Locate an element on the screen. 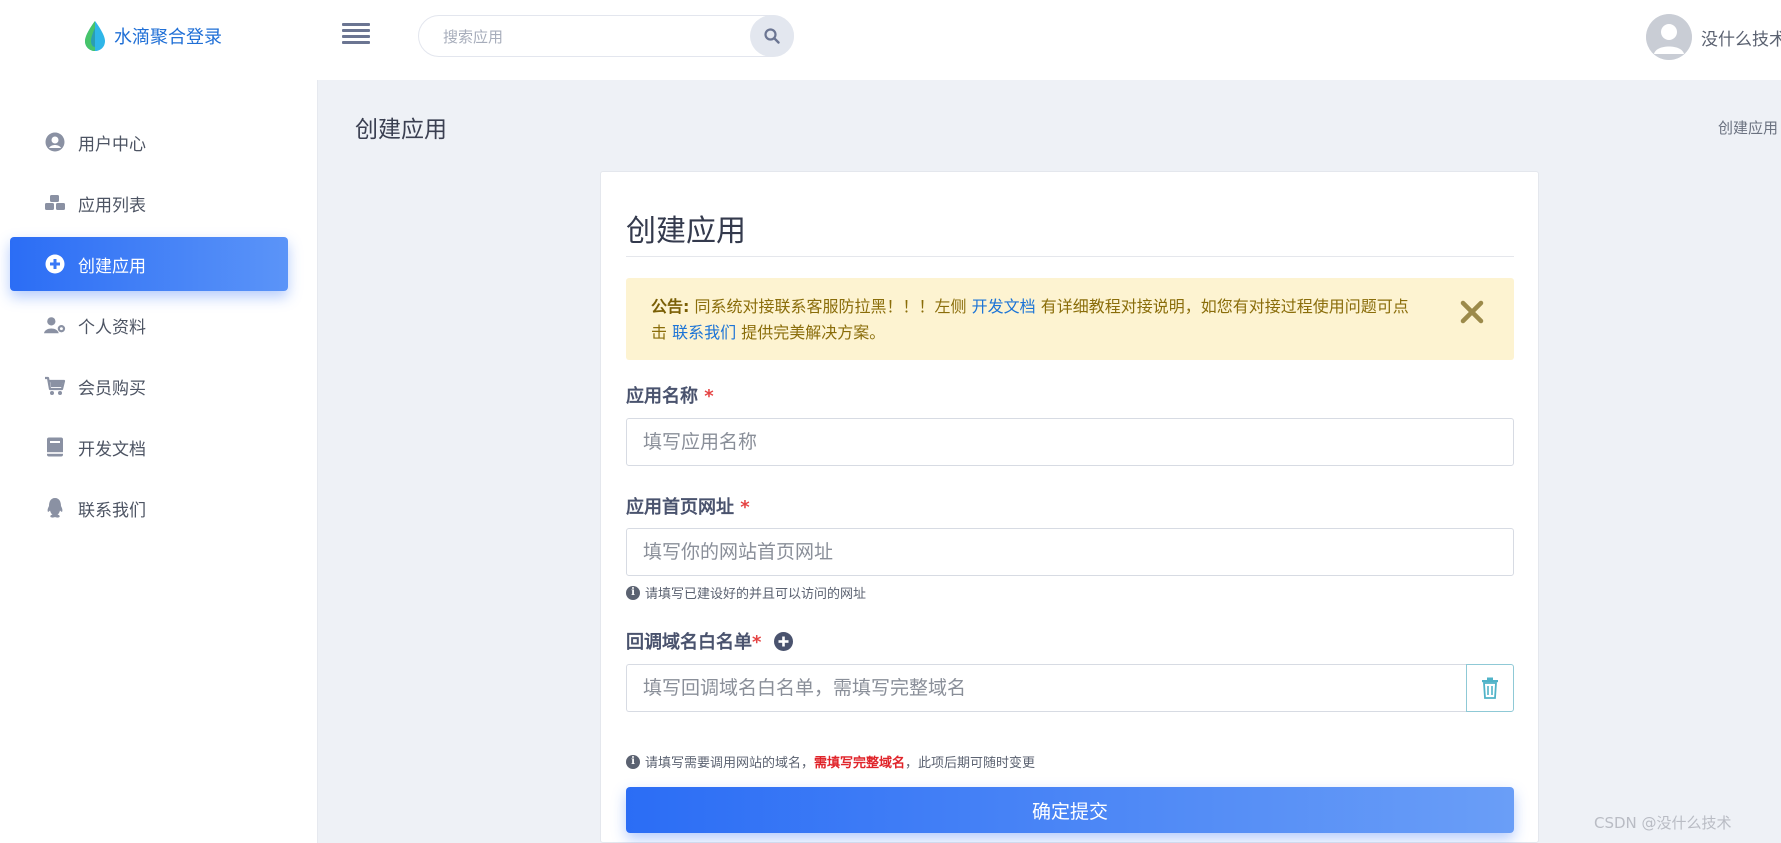  homepage-url-input is located at coordinates (1070, 552).